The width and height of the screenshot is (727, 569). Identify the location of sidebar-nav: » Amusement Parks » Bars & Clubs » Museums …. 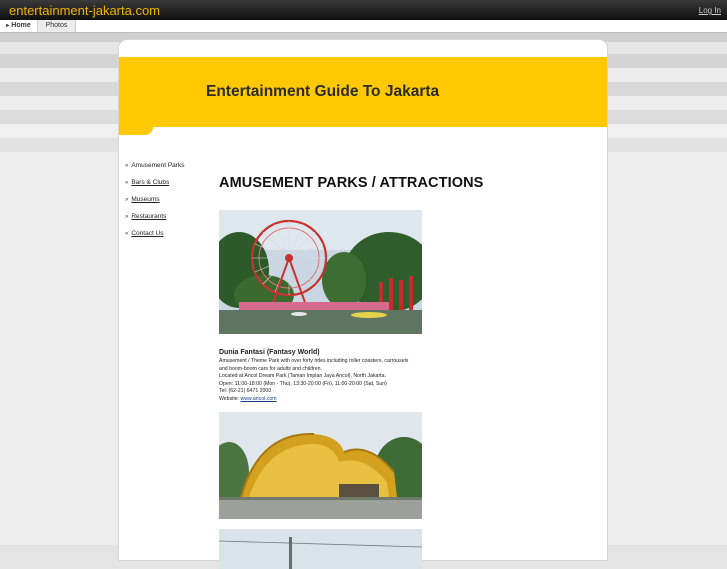
(170, 202).